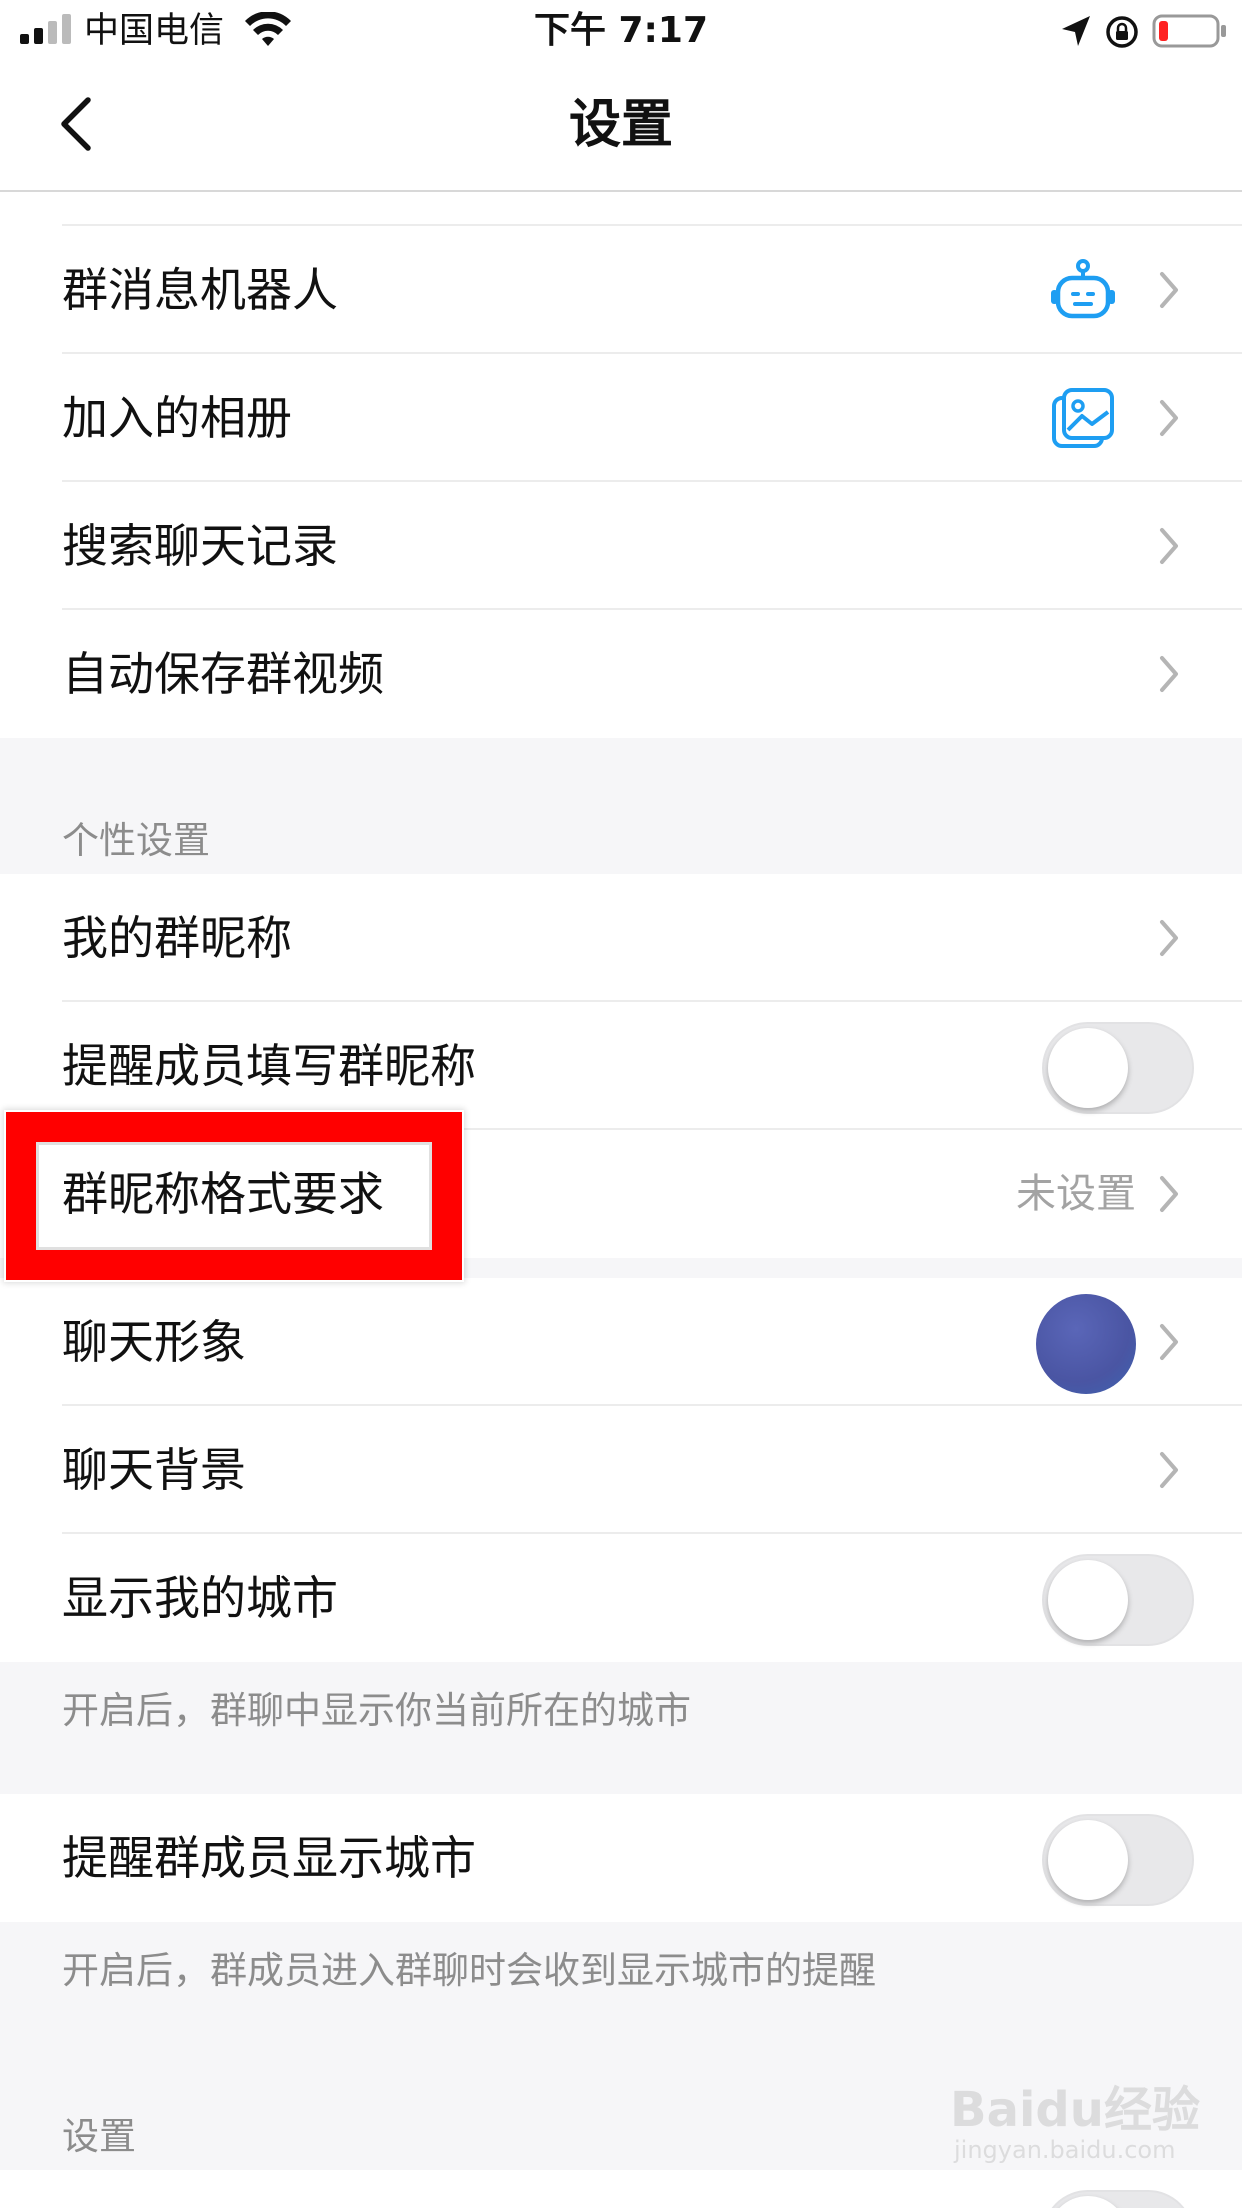  What do you see at coordinates (1083, 289) in the screenshot?
I see `robot-icon` at bounding box center [1083, 289].